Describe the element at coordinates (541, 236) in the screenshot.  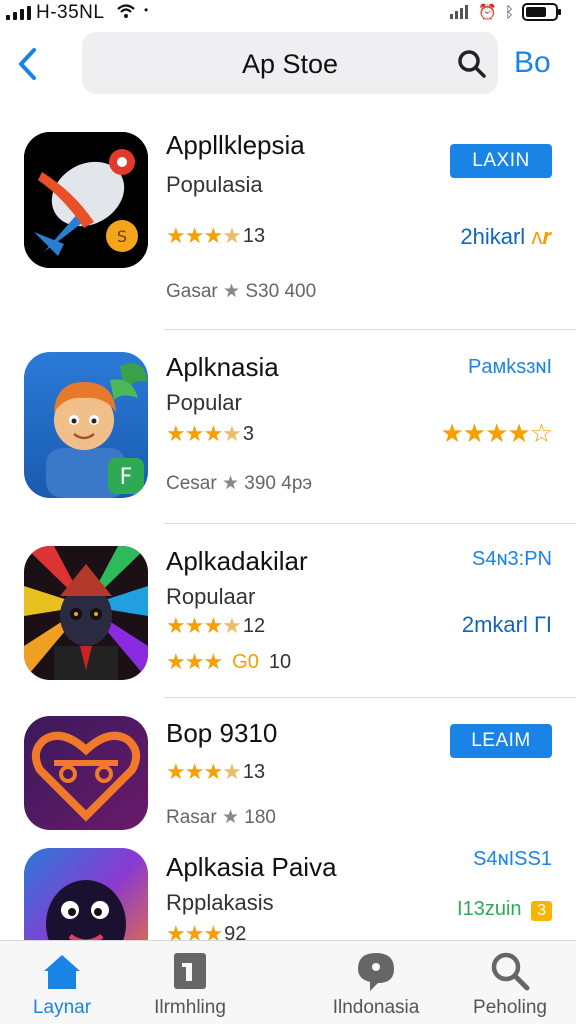
I see `right-extra: ʌ𝒓` at that location.